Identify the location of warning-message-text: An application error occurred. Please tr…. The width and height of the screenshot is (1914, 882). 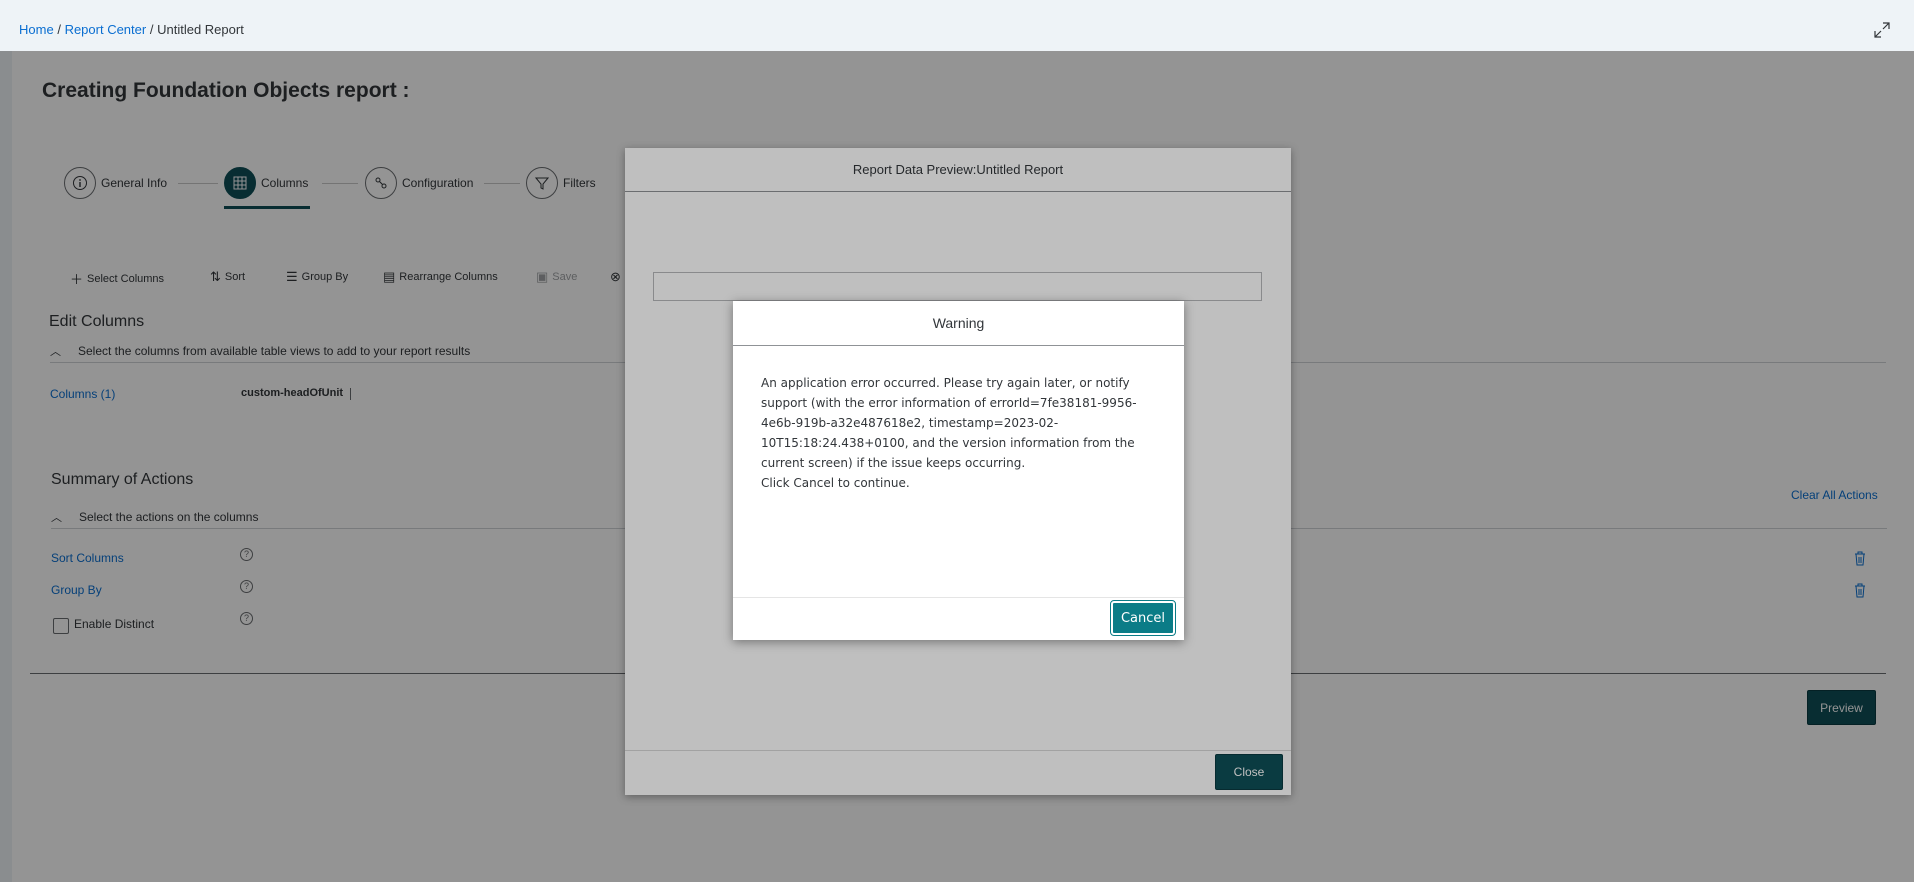
(949, 423).